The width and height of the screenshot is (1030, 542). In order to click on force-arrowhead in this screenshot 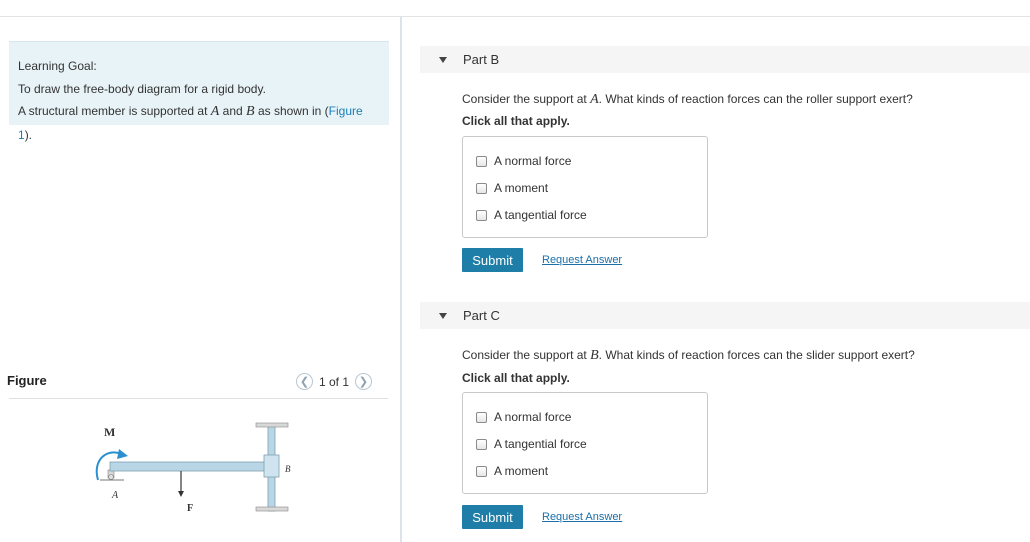, I will do `click(181, 494)`.